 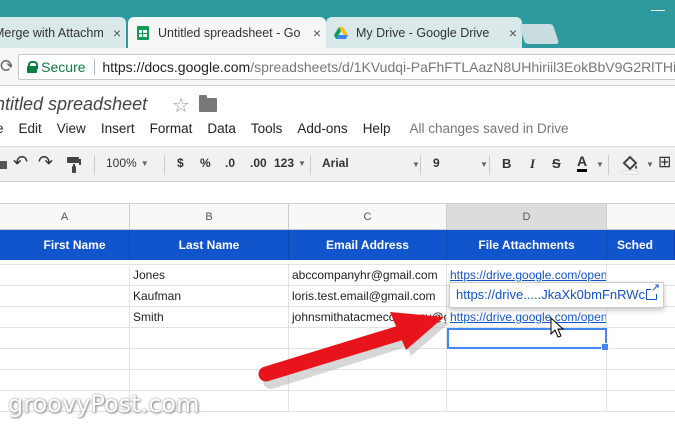 I want to click on tab-merge-with-attachments: Merge with Attachm ×, so click(x=63, y=32).